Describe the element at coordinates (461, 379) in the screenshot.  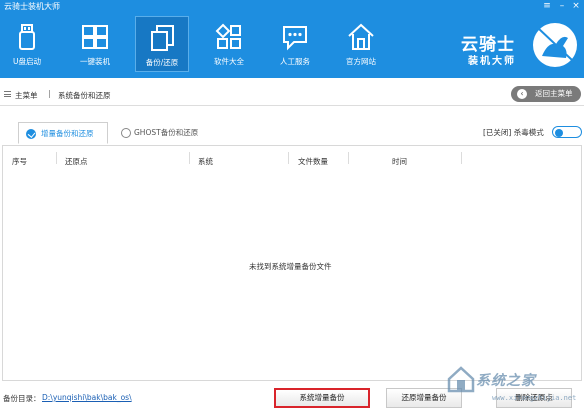
I see `house-logo-icon` at that location.